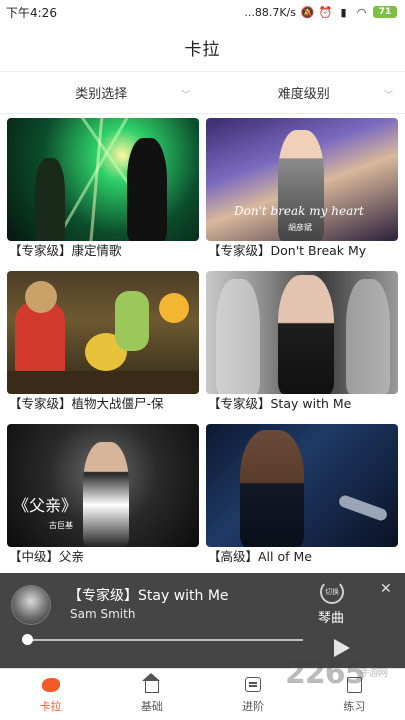 Image resolution: width=405 pixels, height=720 pixels. I want to click on song-card: 【专家级】植物大战僵尸-保, so click(103, 342).